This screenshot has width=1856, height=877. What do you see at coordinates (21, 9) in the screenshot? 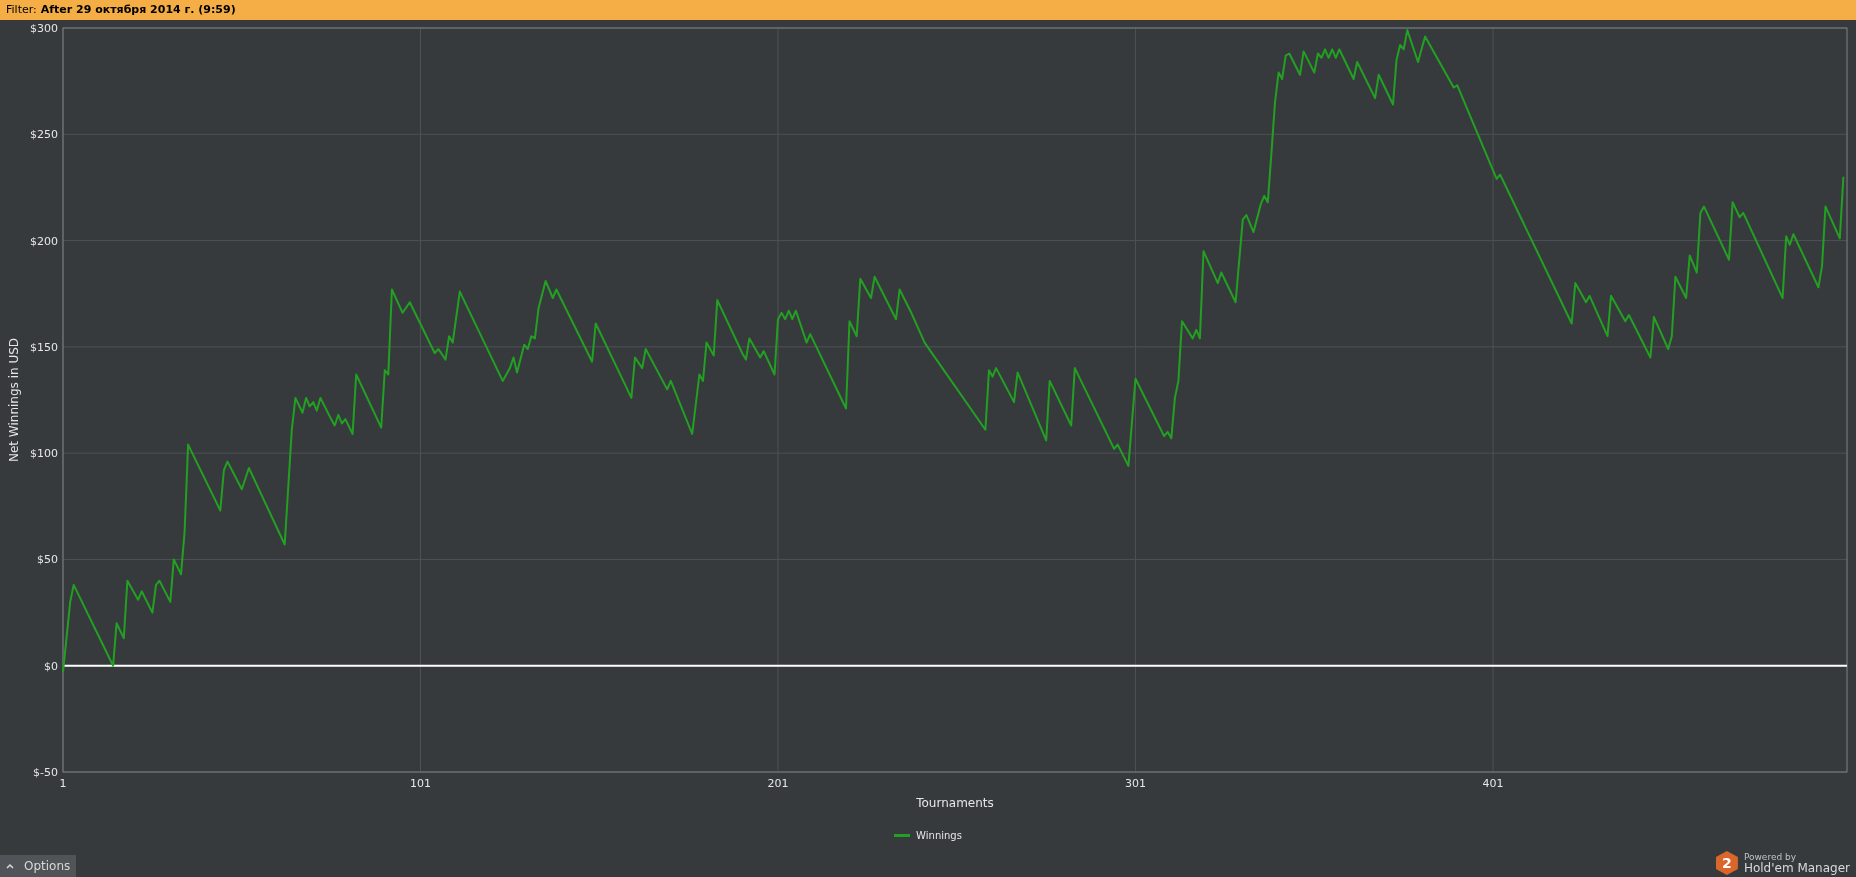
I see `filter-label: Filter:` at bounding box center [21, 9].